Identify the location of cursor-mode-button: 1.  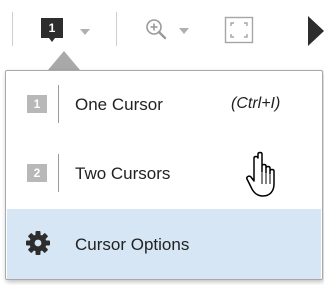
(52, 31).